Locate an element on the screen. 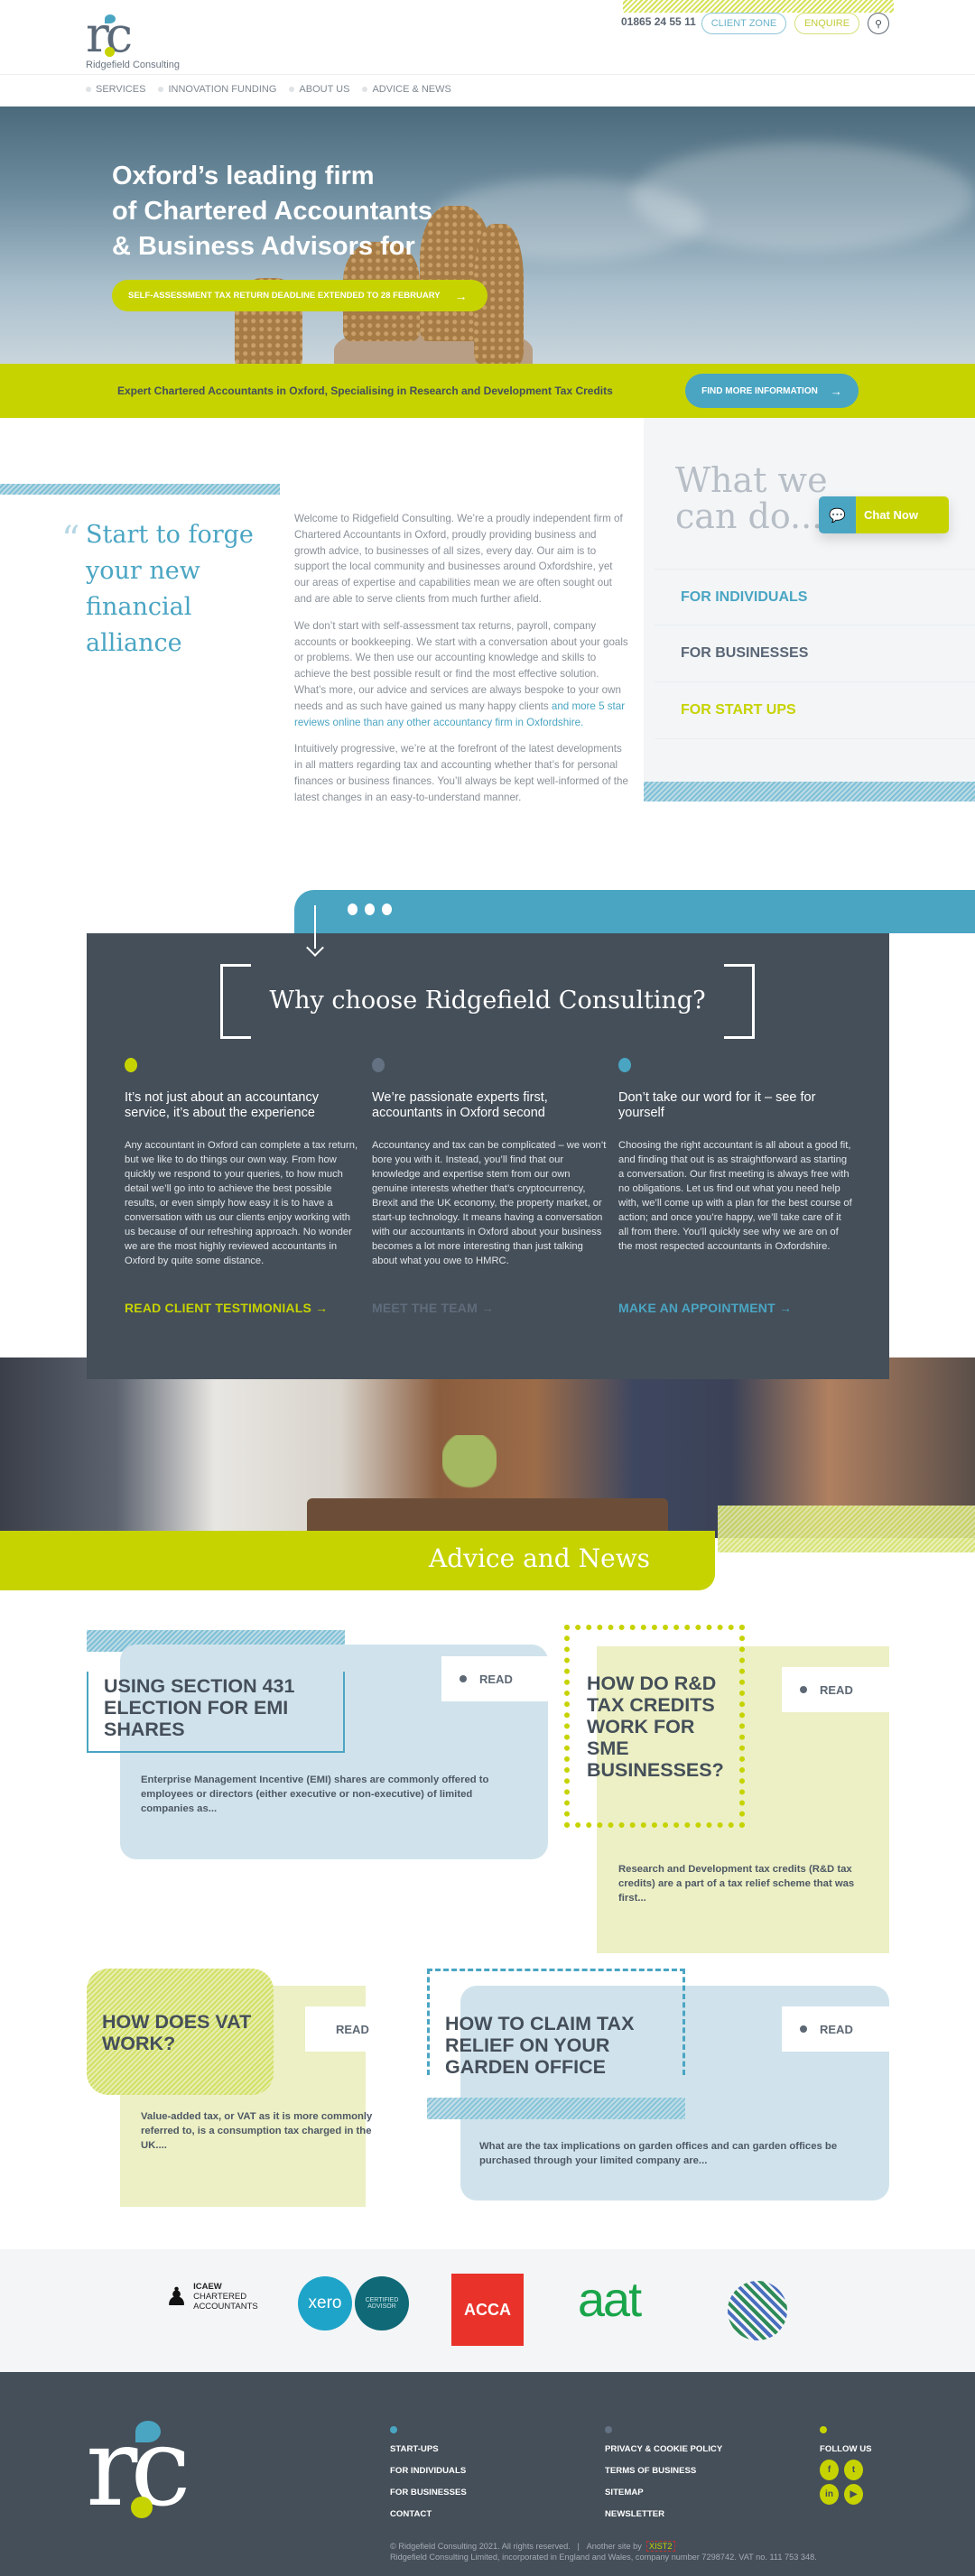  nav-item-about-us: ABOUT US is located at coordinates (319, 89).